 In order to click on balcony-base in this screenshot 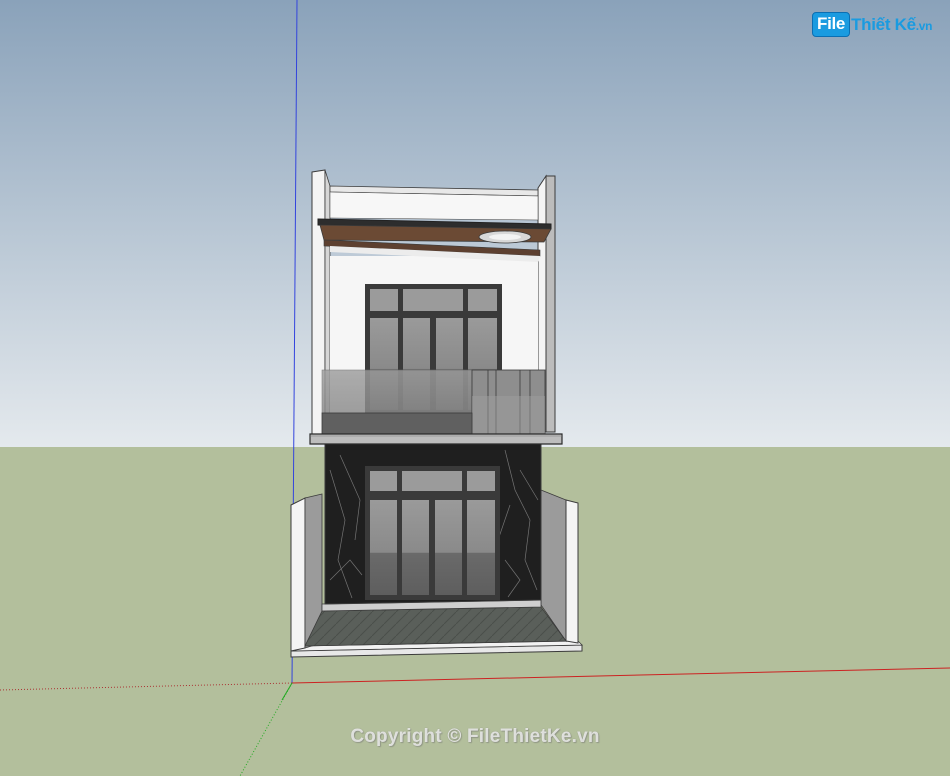, I will do `click(397, 423)`.